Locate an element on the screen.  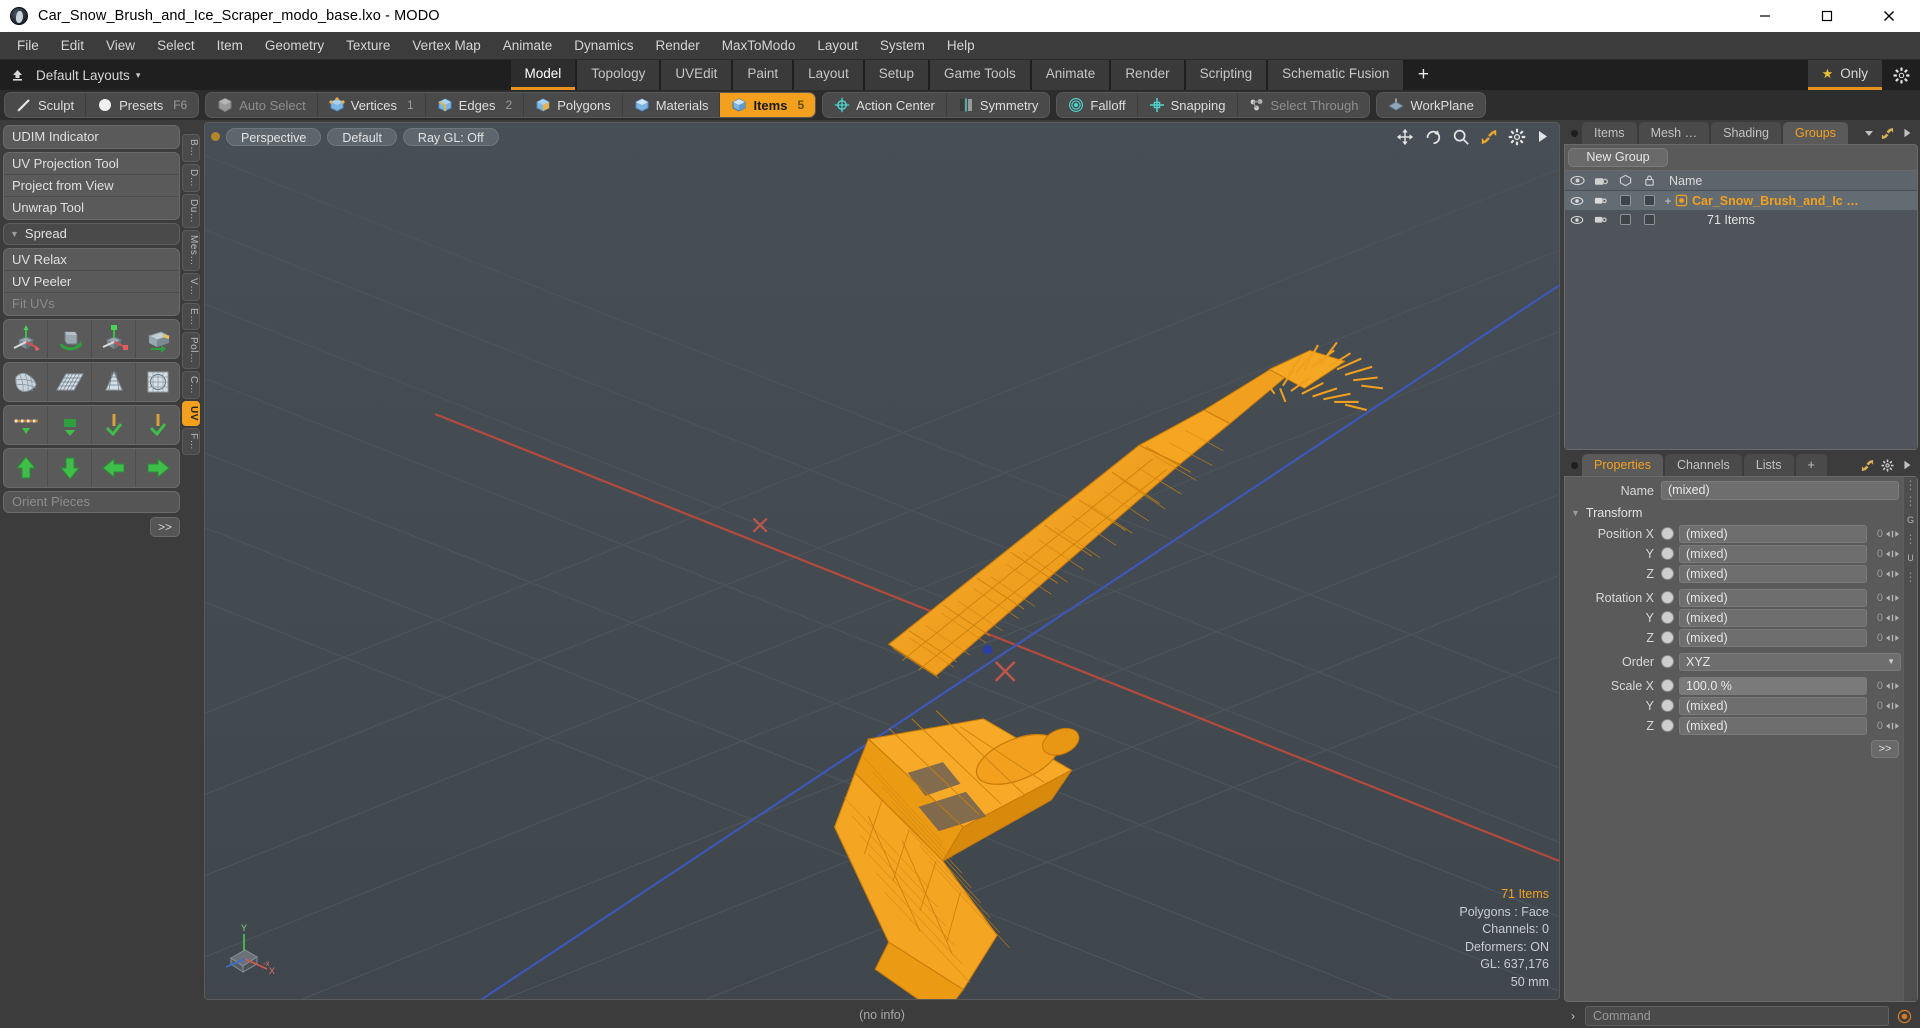
viewport-menu-dot-icon is located at coordinates (215, 136).